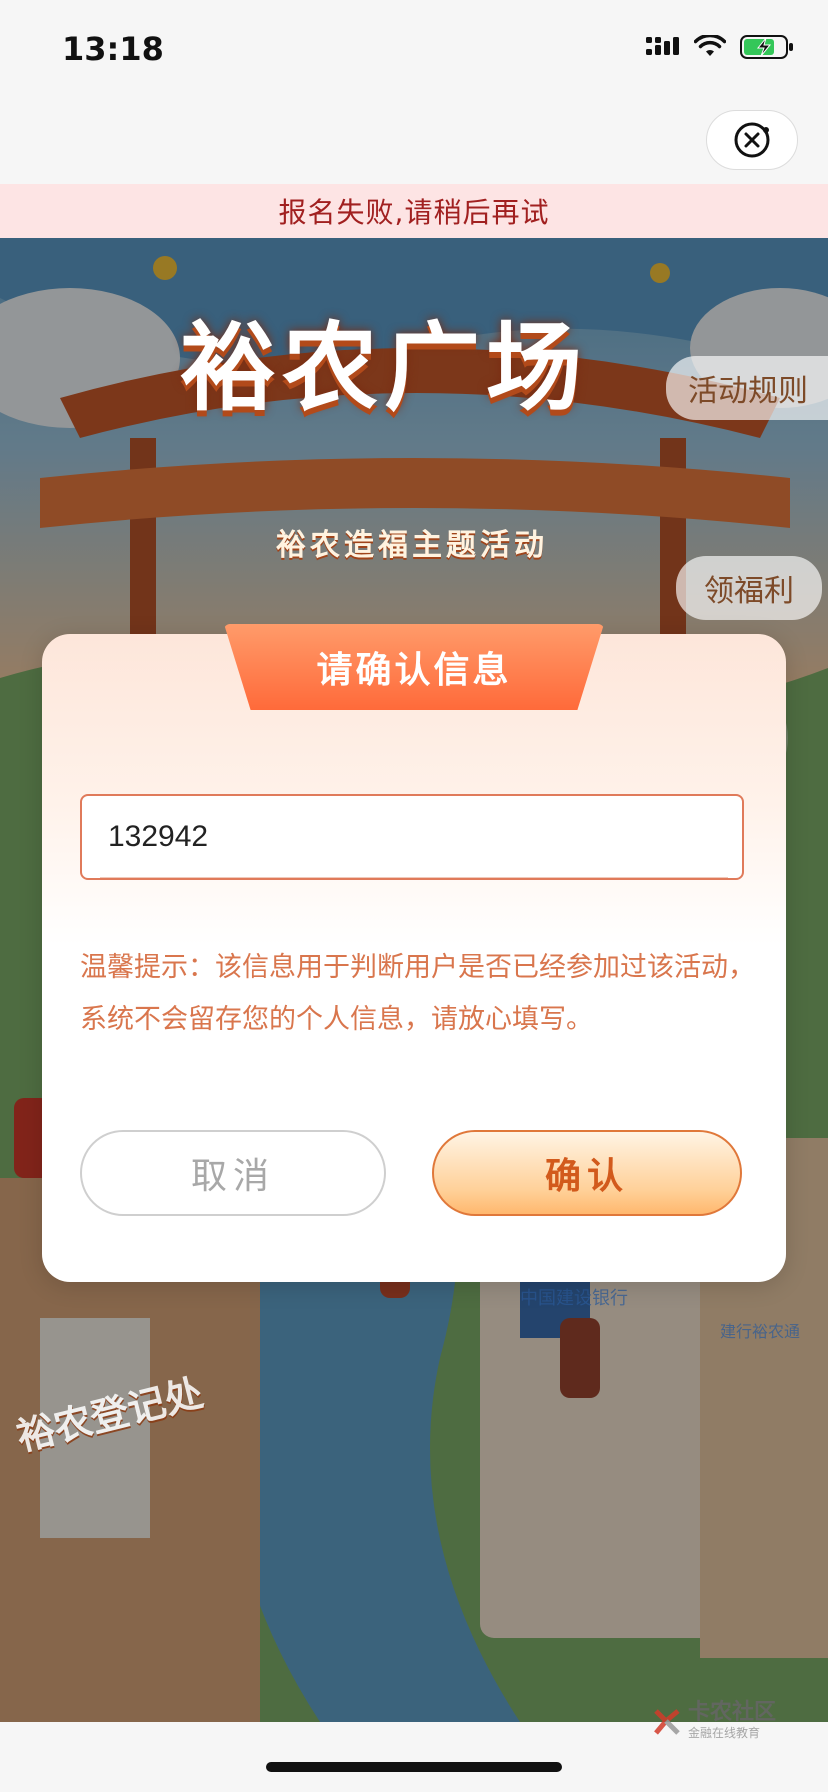 The image size is (828, 1792). What do you see at coordinates (574, 1298) in the screenshot?
I see `bank-sign: 中国建设银行` at bounding box center [574, 1298].